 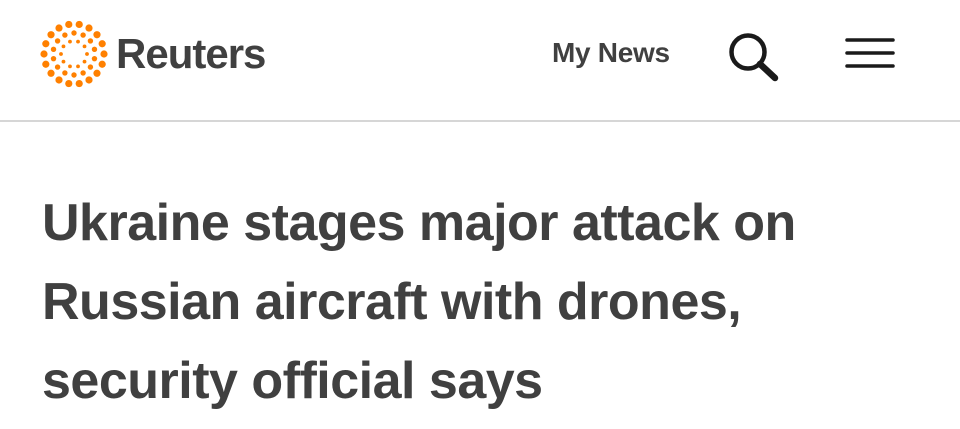 I want to click on logo-text: Reuters, so click(x=191, y=53).